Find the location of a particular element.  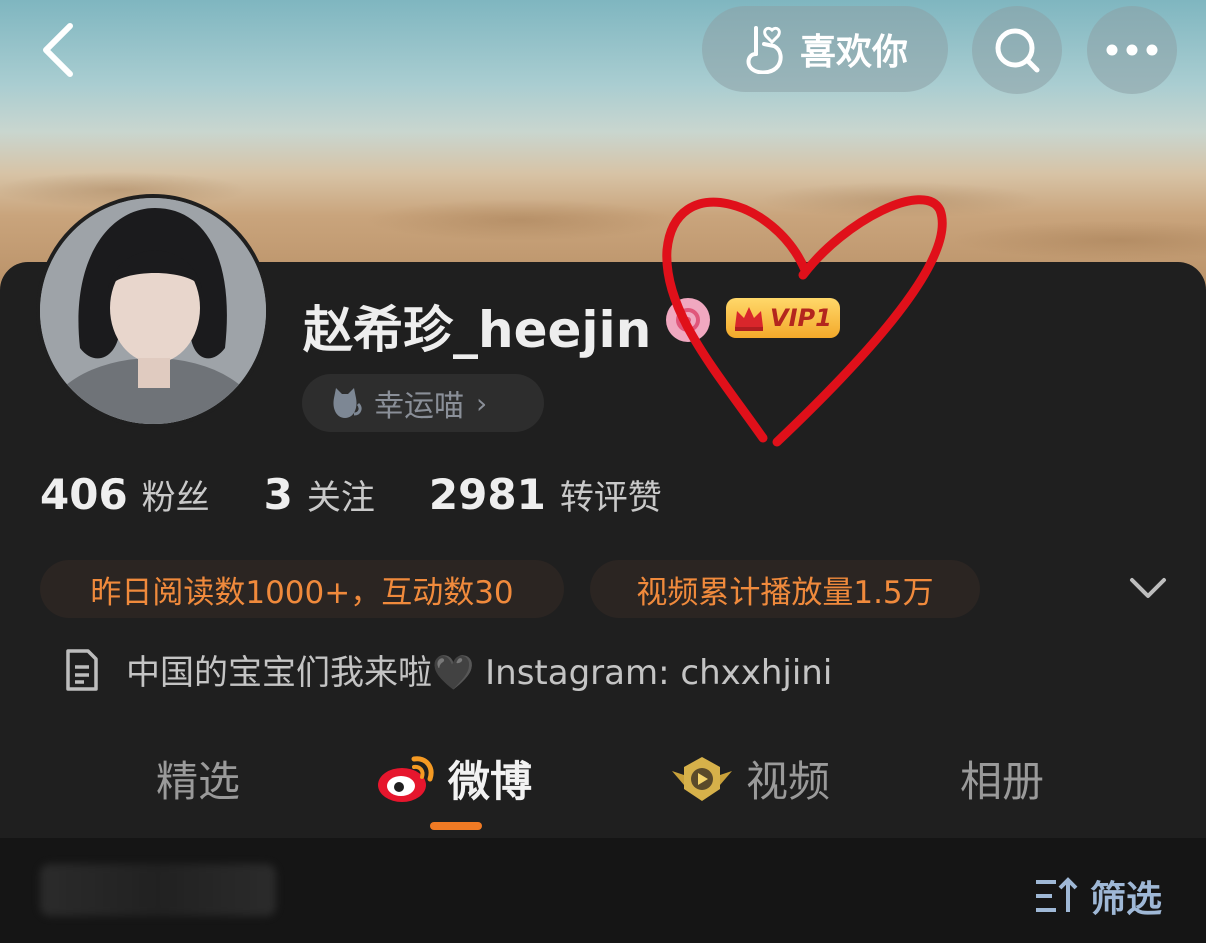

avatar-image is located at coordinates (153, 311).